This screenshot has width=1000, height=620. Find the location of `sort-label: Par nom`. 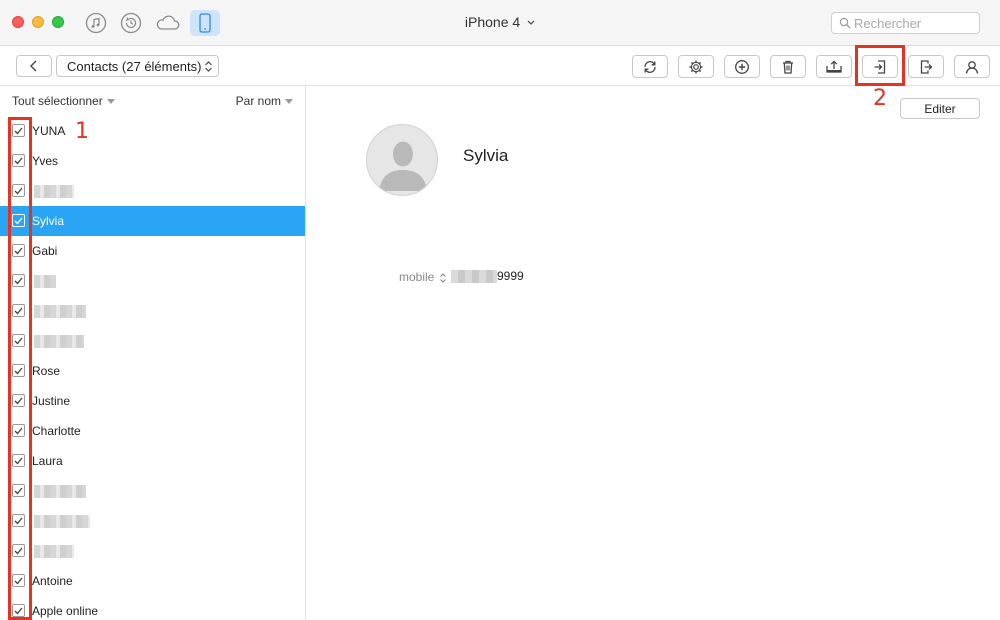

sort-label: Par nom is located at coordinates (258, 101).